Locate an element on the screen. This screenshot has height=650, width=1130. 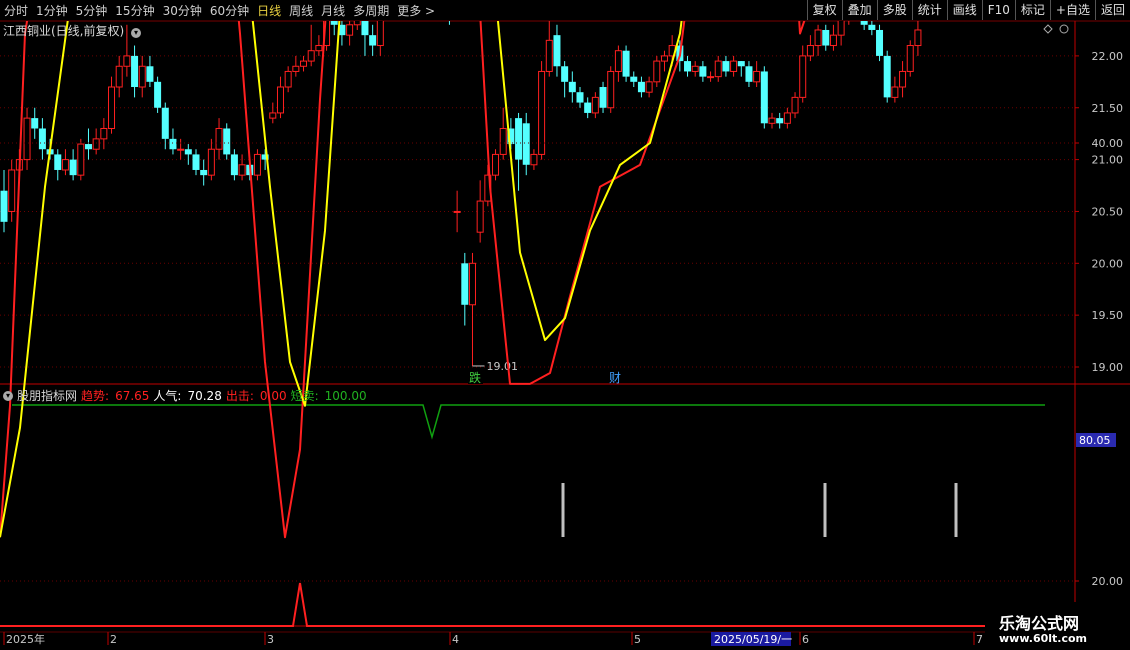
timeline-label: 6 is located at coordinates (805, 639).